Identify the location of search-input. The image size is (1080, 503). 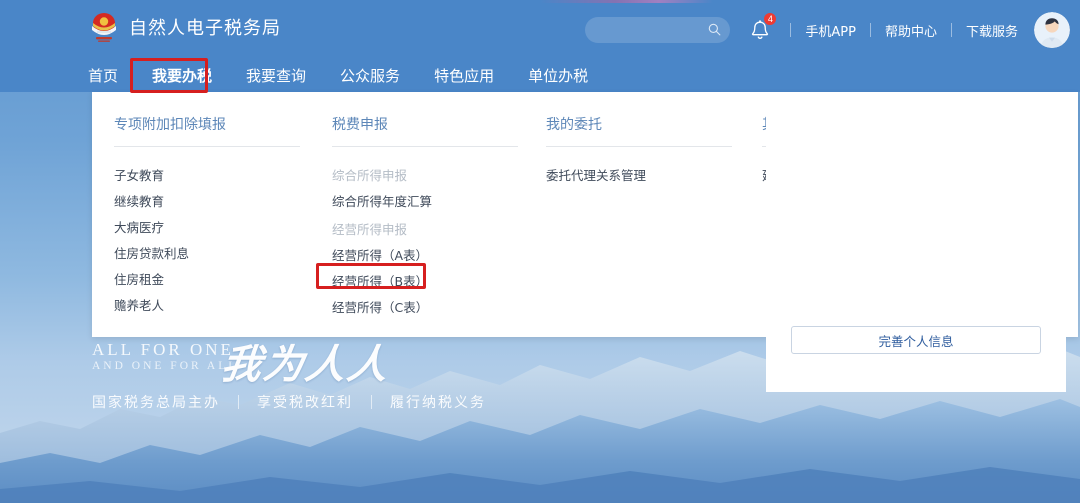
(651, 30).